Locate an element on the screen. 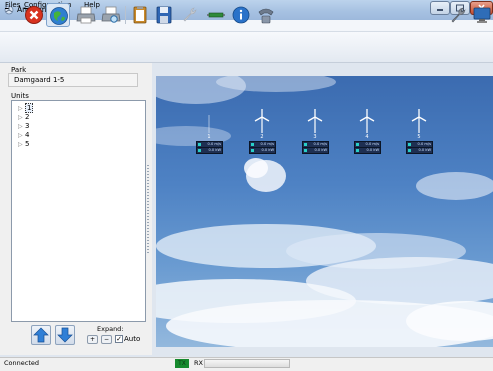  panel-splitter is located at coordinates (148, 210).